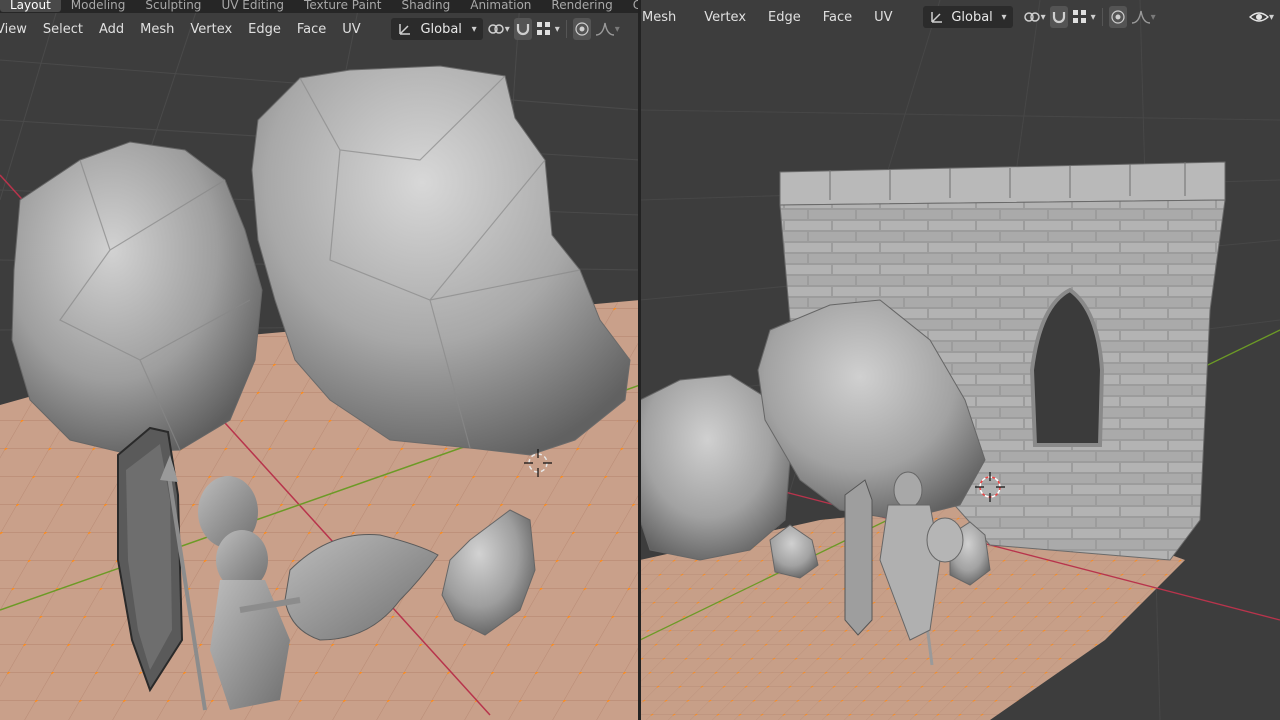  I want to click on tab-uv-editing: UV Editing, so click(252, 6).